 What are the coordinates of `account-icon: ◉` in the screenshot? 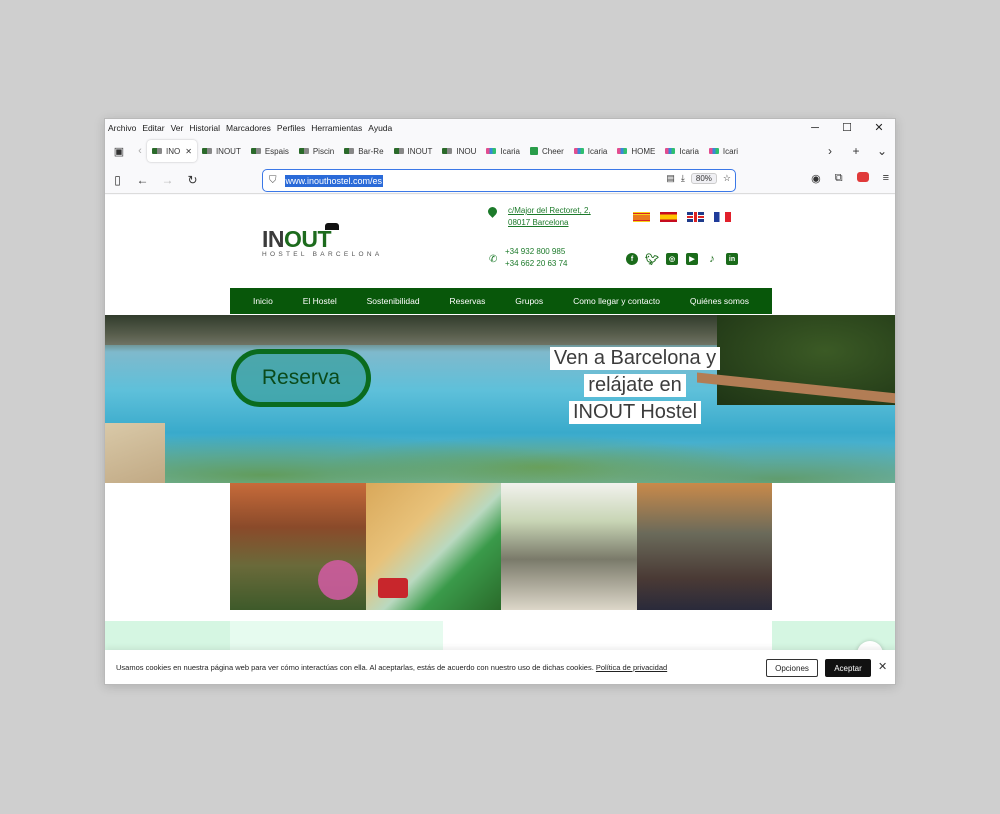 It's located at (816, 178).